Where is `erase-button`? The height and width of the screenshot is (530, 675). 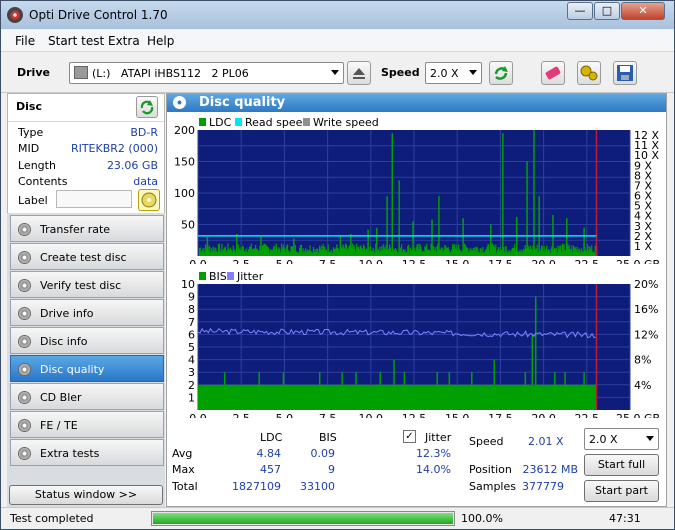 erase-button is located at coordinates (553, 73).